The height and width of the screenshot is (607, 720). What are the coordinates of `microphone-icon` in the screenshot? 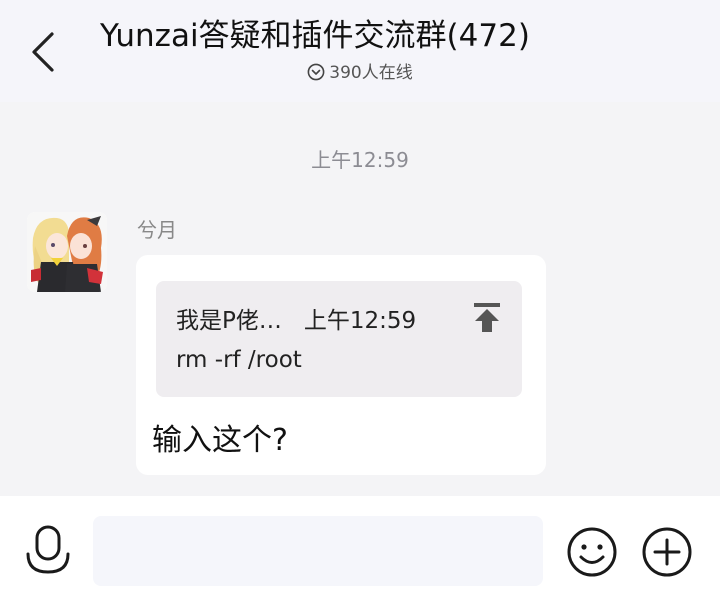 It's located at (48, 549).